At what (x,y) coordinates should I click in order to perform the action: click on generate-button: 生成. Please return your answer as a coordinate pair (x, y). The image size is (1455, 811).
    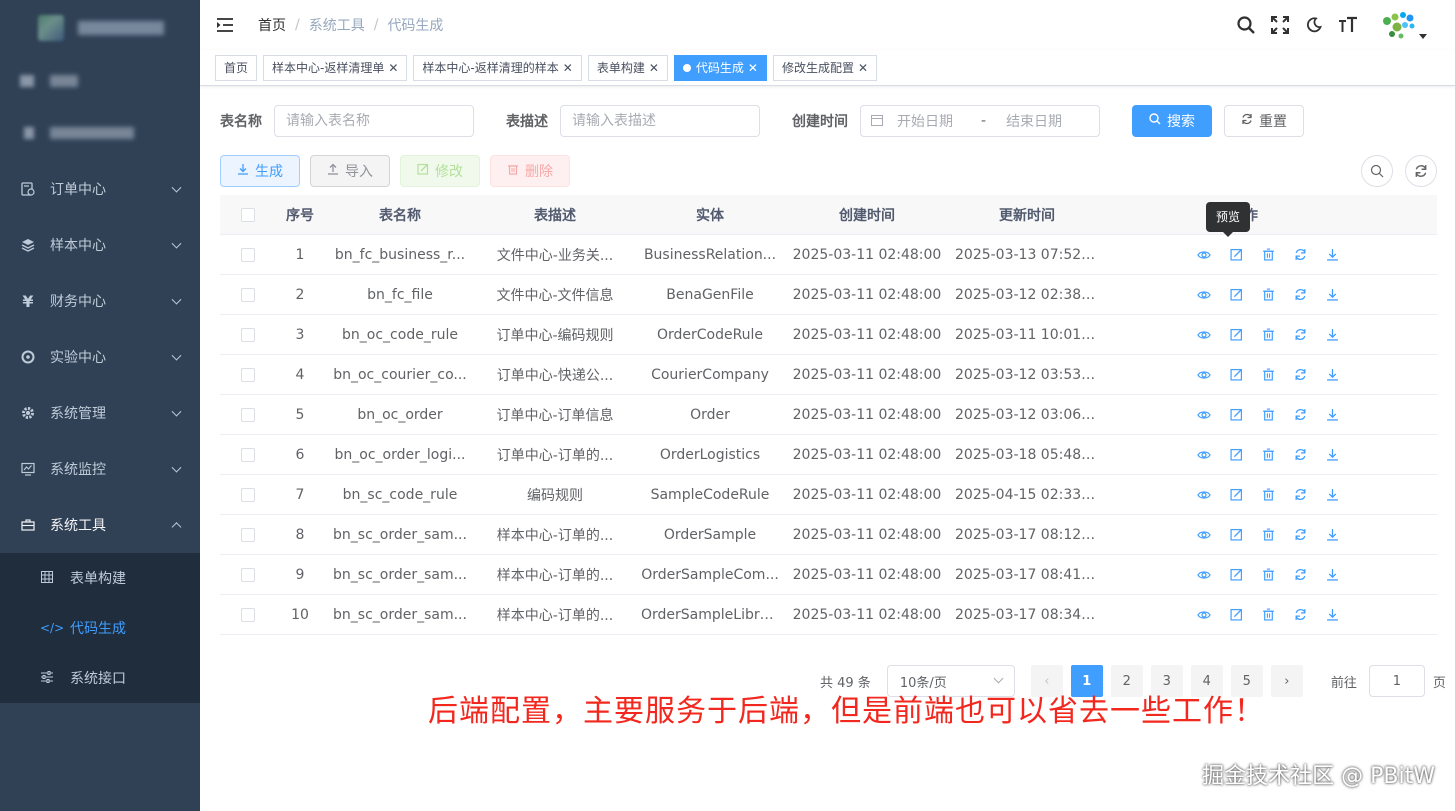
    Looking at the image, I should click on (260, 171).